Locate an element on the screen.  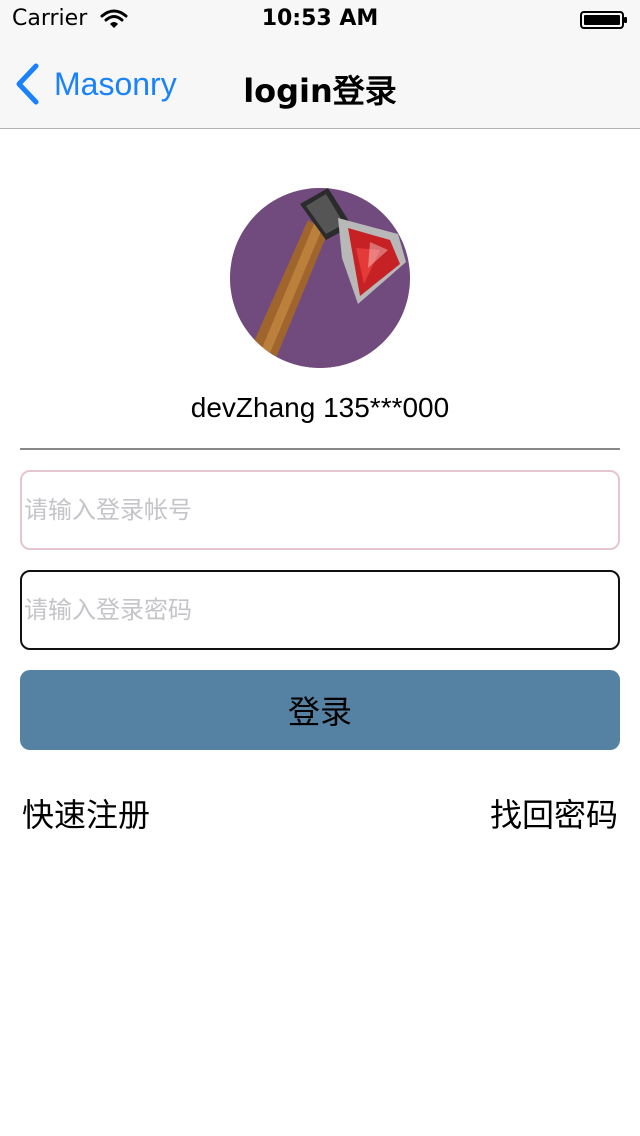
status-time: 10:53 AM is located at coordinates (320, 18).